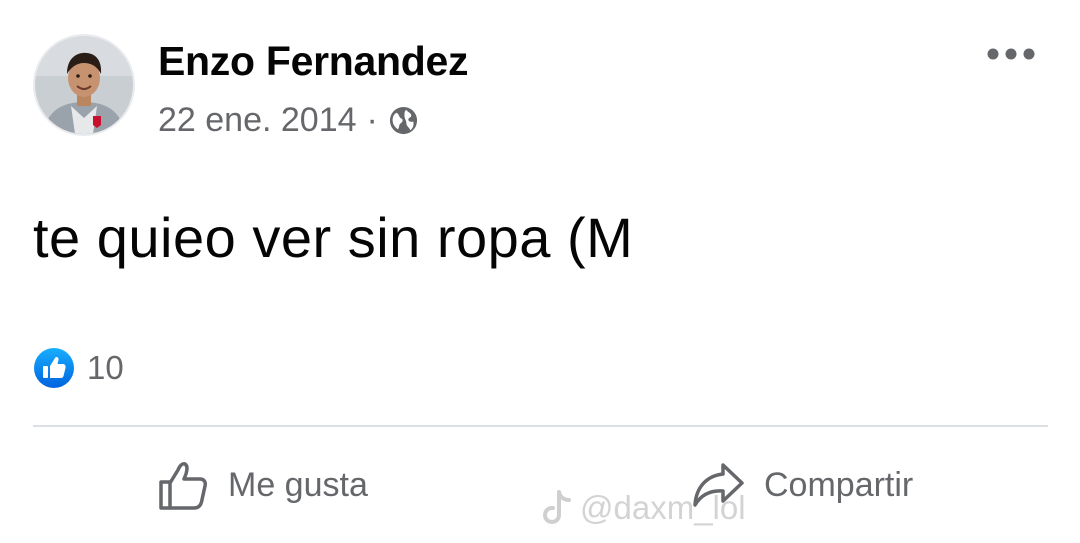 The width and height of the screenshot is (1080, 543). I want to click on share-button: Compartir, so click(801, 485).